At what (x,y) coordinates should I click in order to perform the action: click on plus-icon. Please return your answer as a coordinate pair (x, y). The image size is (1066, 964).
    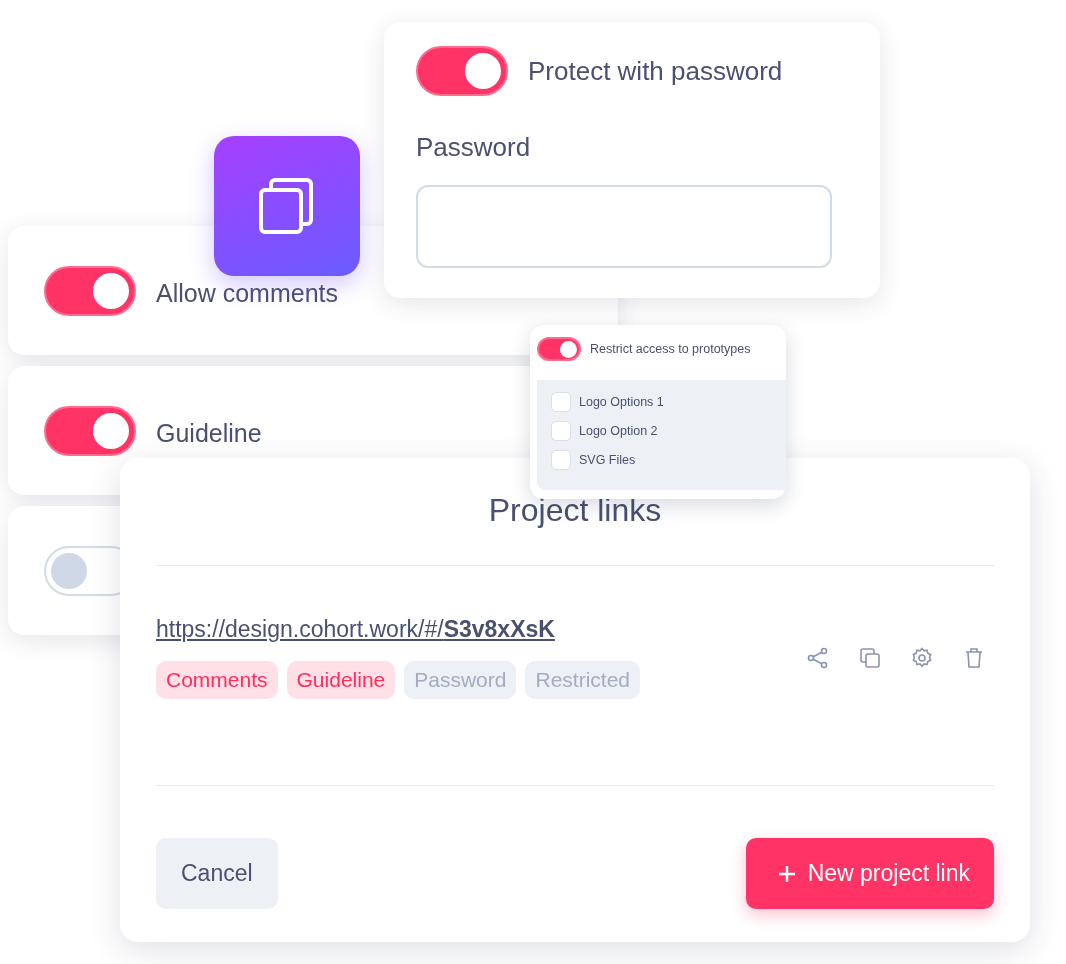
    Looking at the image, I should click on (786, 873).